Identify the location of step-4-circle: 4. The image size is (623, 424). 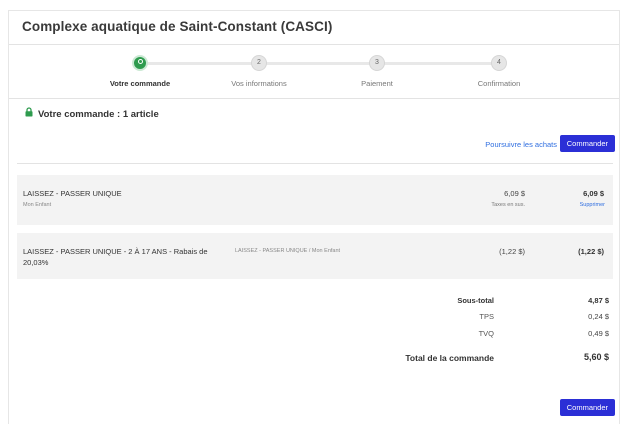
(499, 63).